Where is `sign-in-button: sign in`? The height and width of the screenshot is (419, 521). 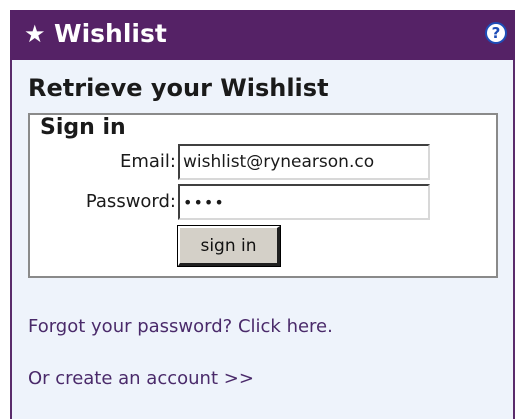
sign-in-button: sign in is located at coordinates (229, 246).